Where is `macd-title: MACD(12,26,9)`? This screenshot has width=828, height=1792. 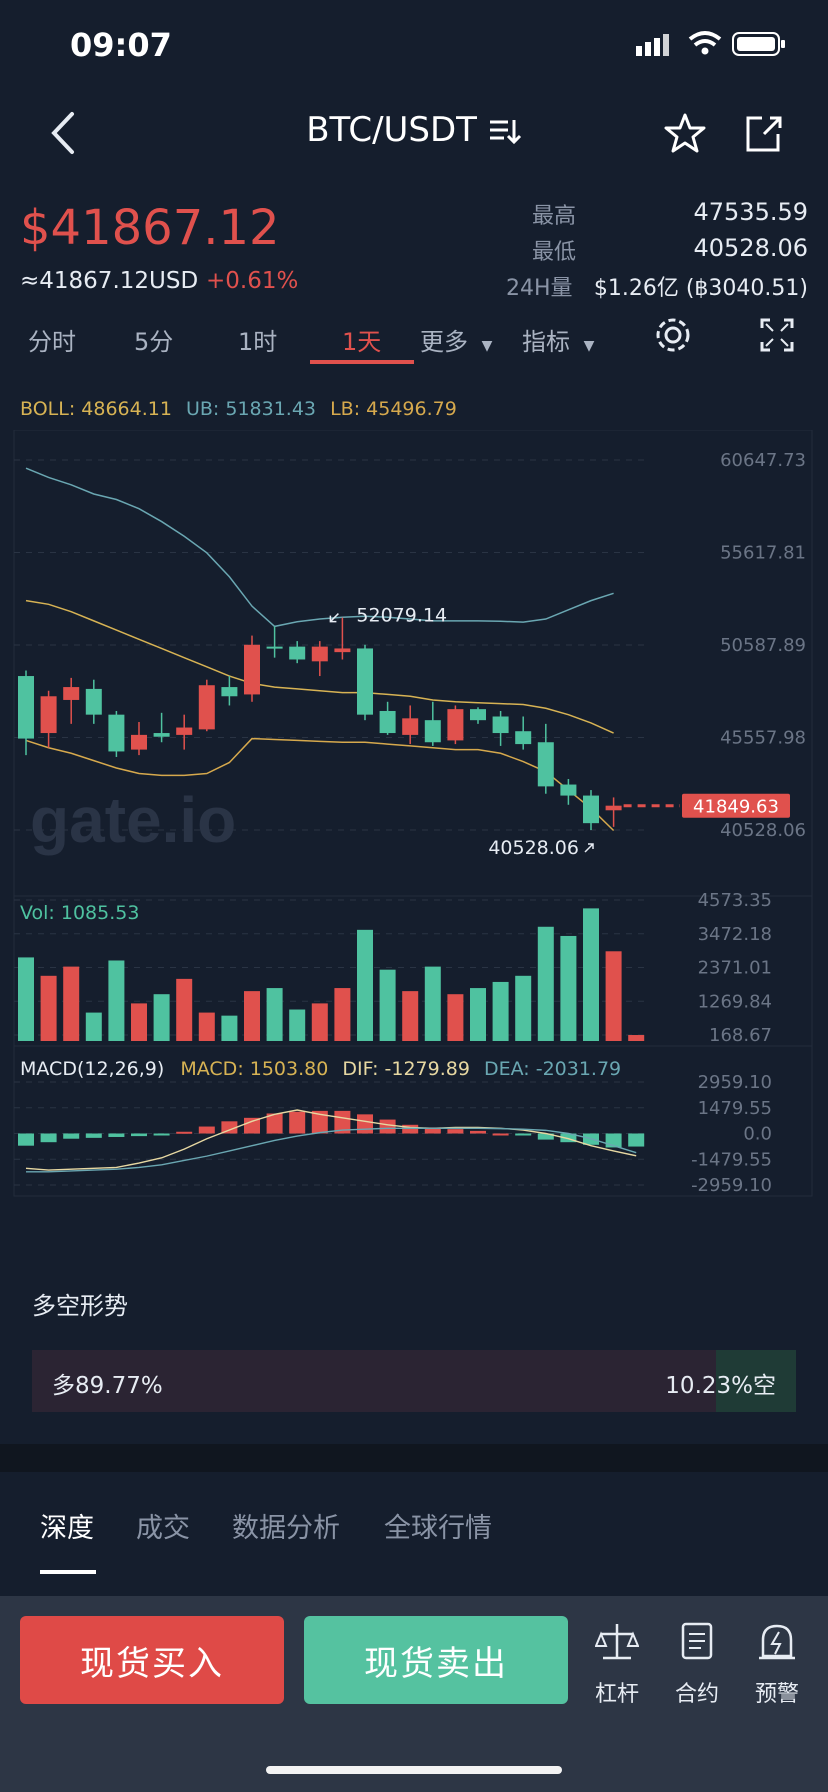
macd-title: MACD(12,26,9) is located at coordinates (92, 1069).